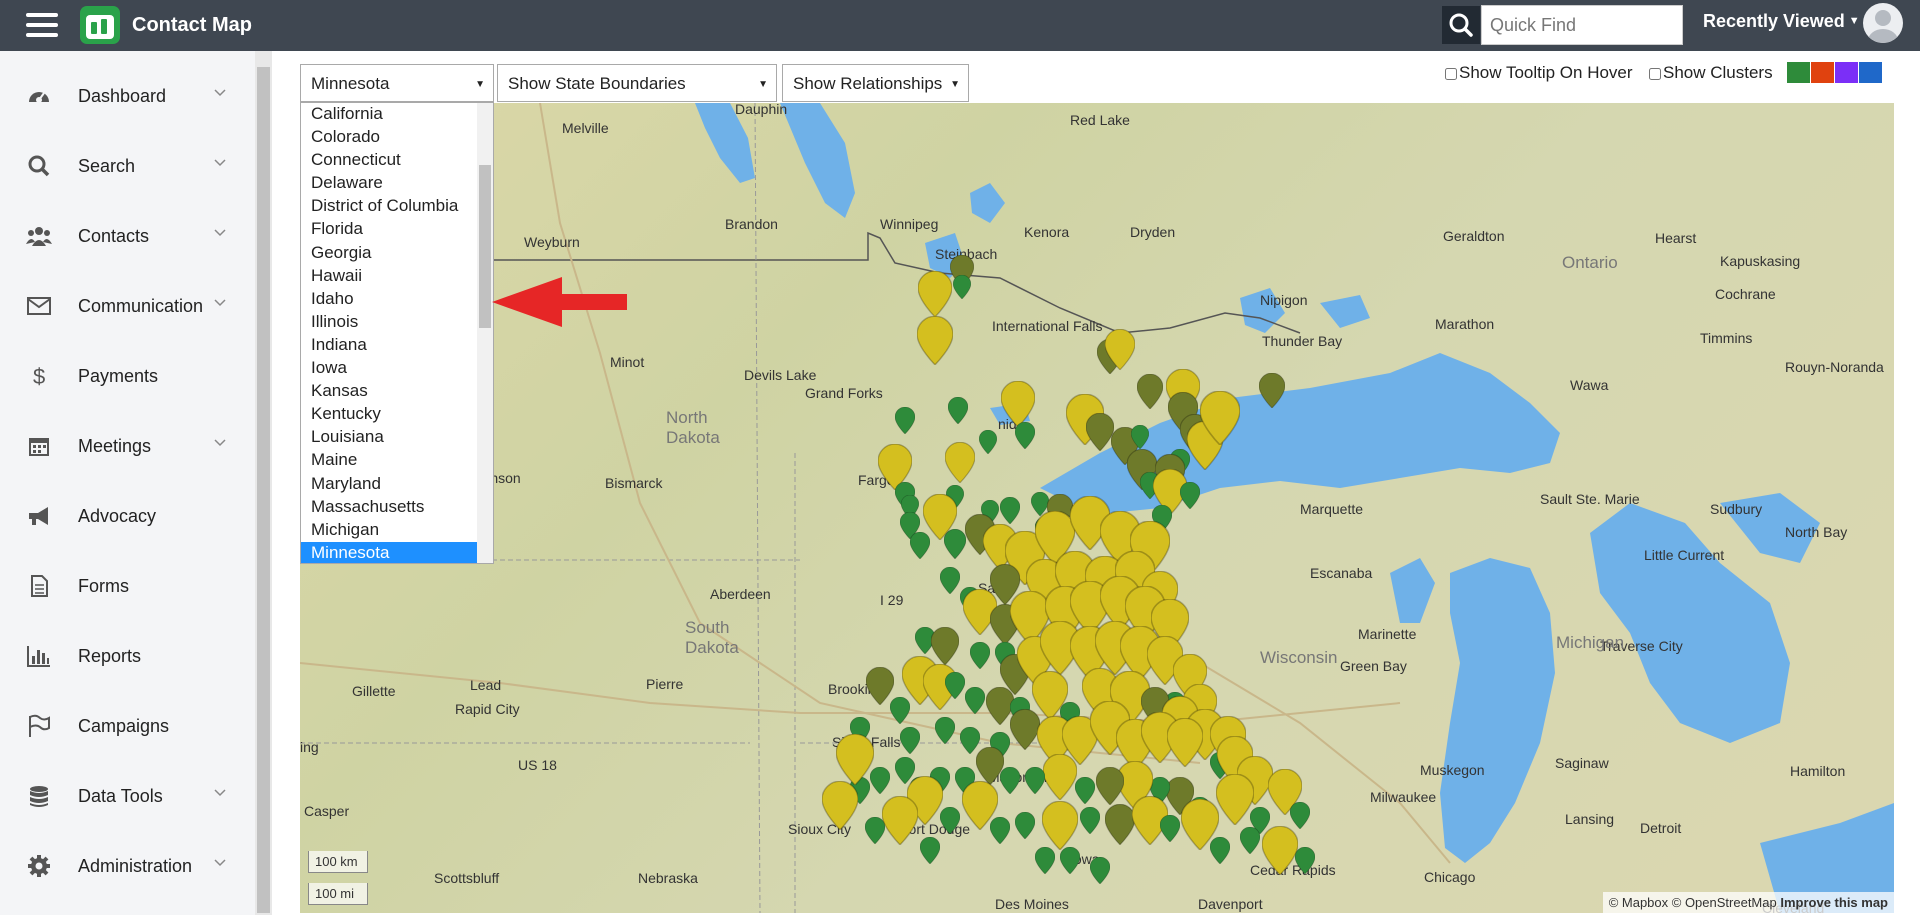 This screenshot has width=1920, height=915. I want to click on sidebar-item-forms: Forms, so click(127, 586).